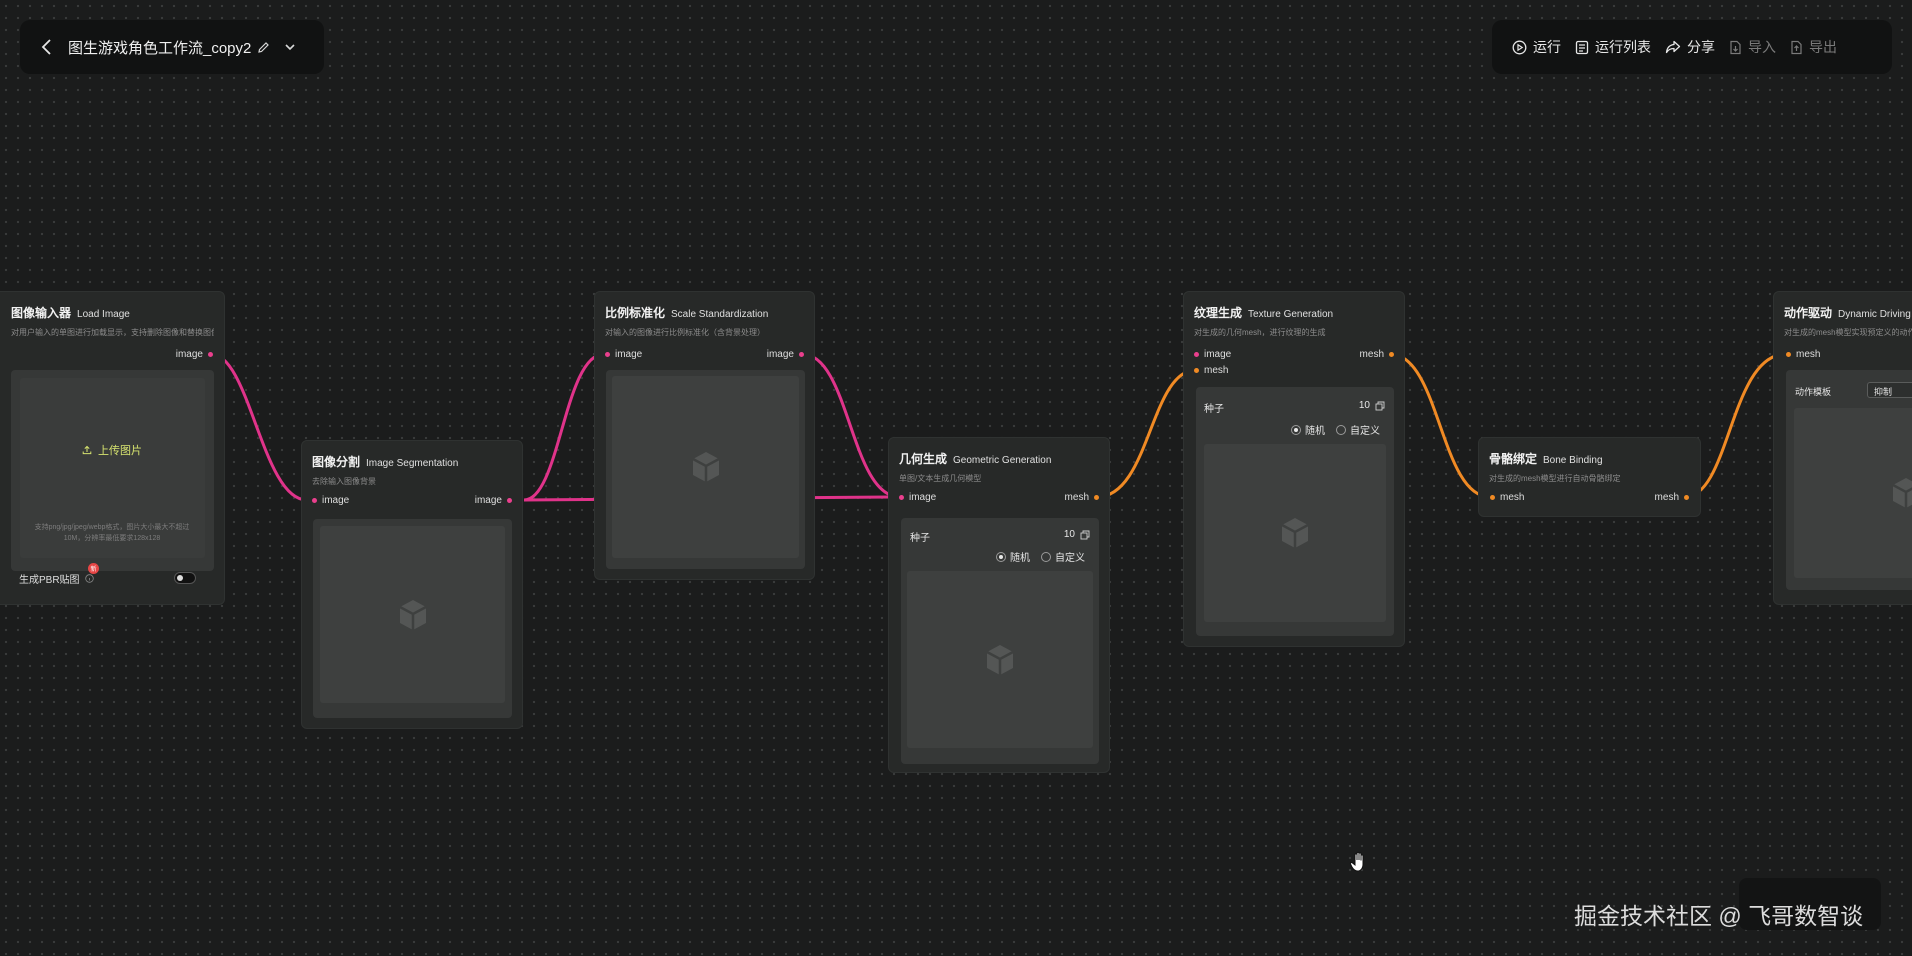  What do you see at coordinates (1623, 47) in the screenshot?
I see `run-list-label: 运行列表` at bounding box center [1623, 47].